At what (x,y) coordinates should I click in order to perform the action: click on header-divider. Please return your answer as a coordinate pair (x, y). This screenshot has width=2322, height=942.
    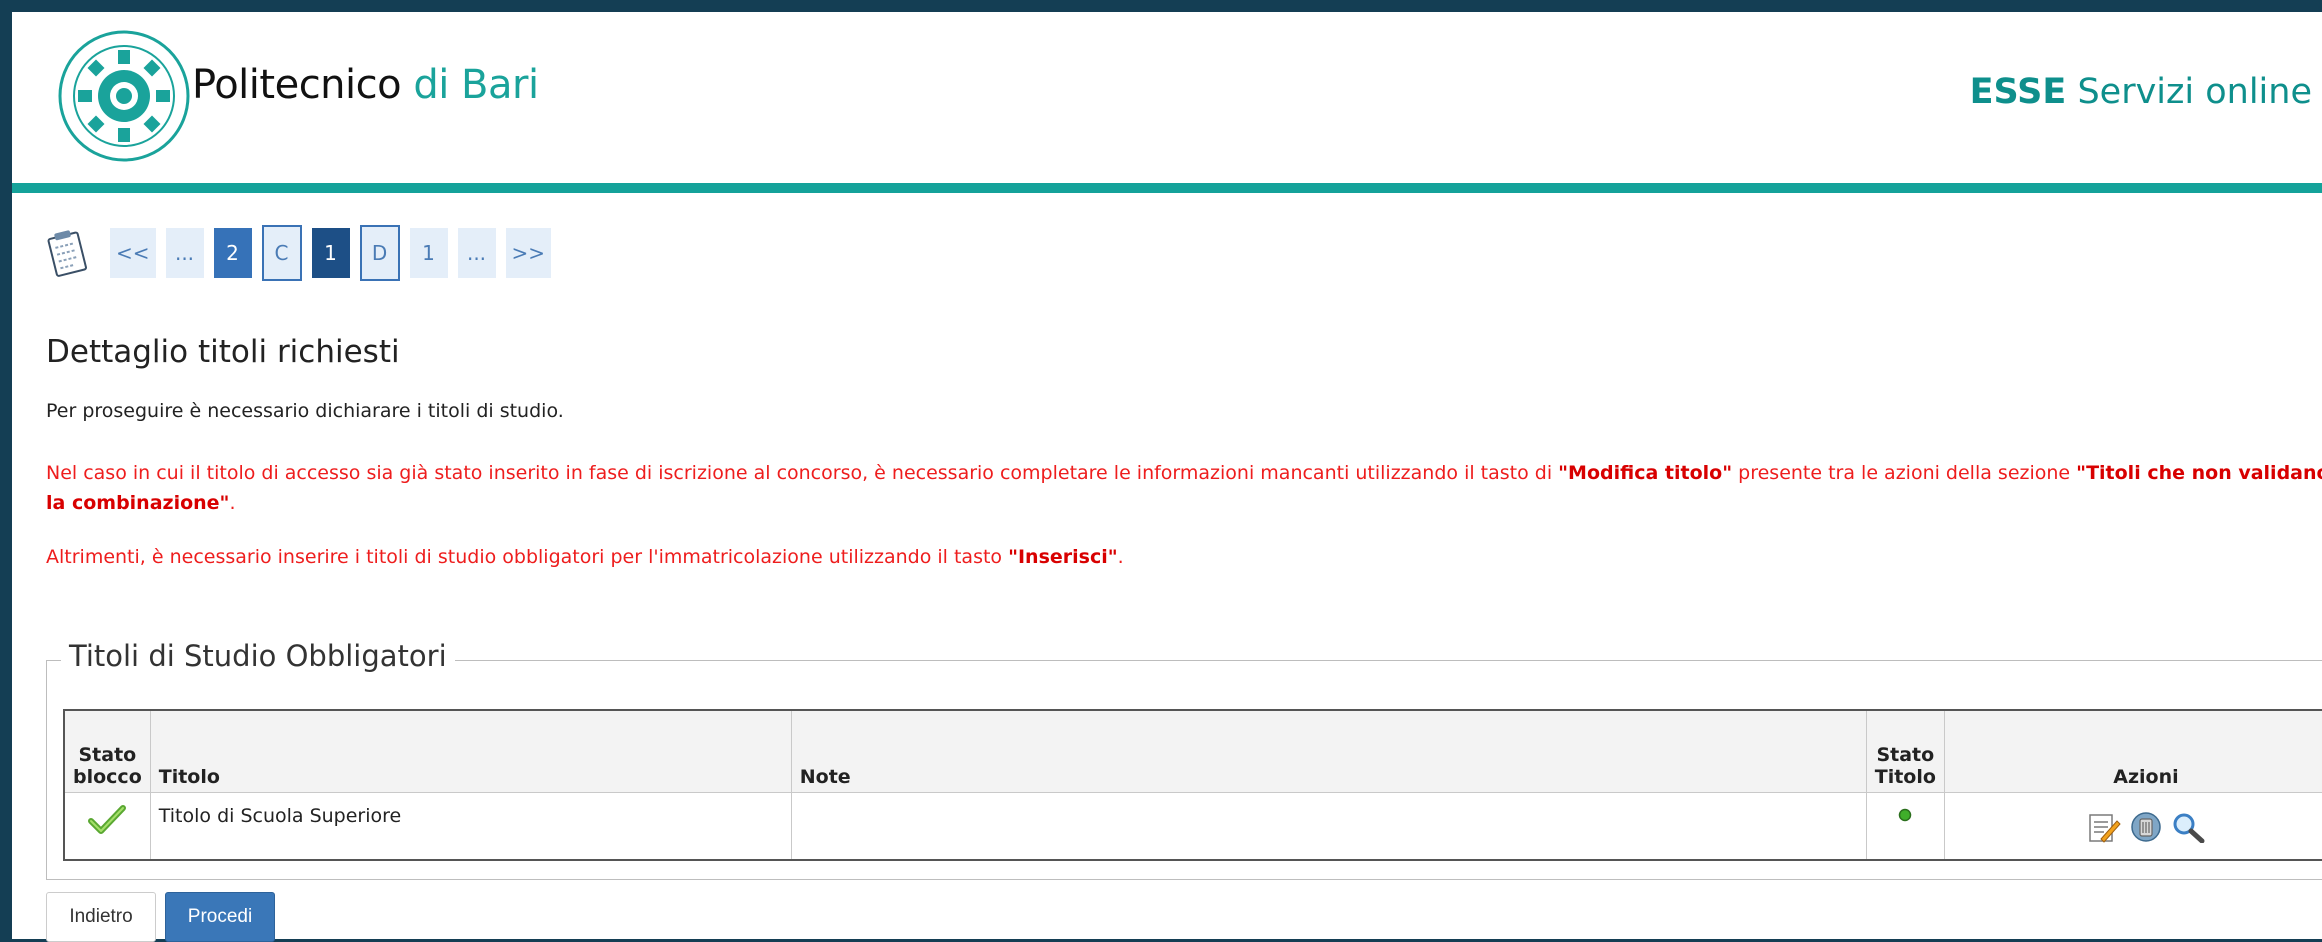
    Looking at the image, I should click on (1167, 188).